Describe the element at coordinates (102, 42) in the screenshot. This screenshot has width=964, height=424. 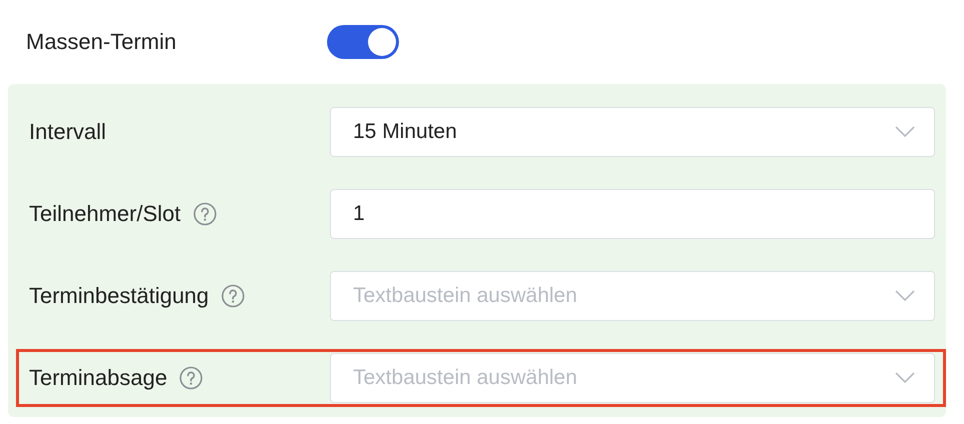
I see `field-label: Massen-Termin` at that location.